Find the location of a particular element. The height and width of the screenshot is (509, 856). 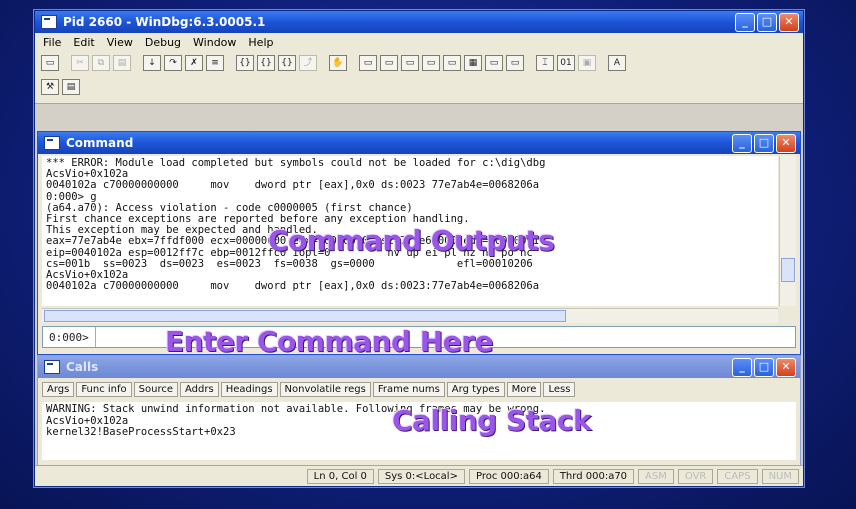

command-icon is located at coordinates (52, 143).